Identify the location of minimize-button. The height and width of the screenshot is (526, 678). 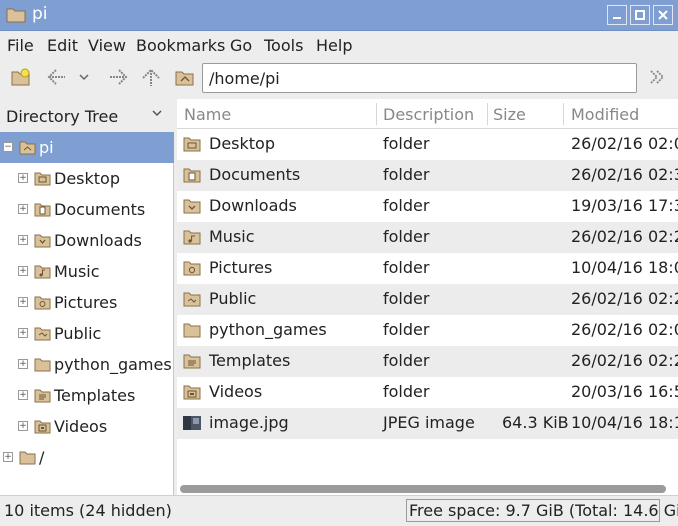
(617, 15).